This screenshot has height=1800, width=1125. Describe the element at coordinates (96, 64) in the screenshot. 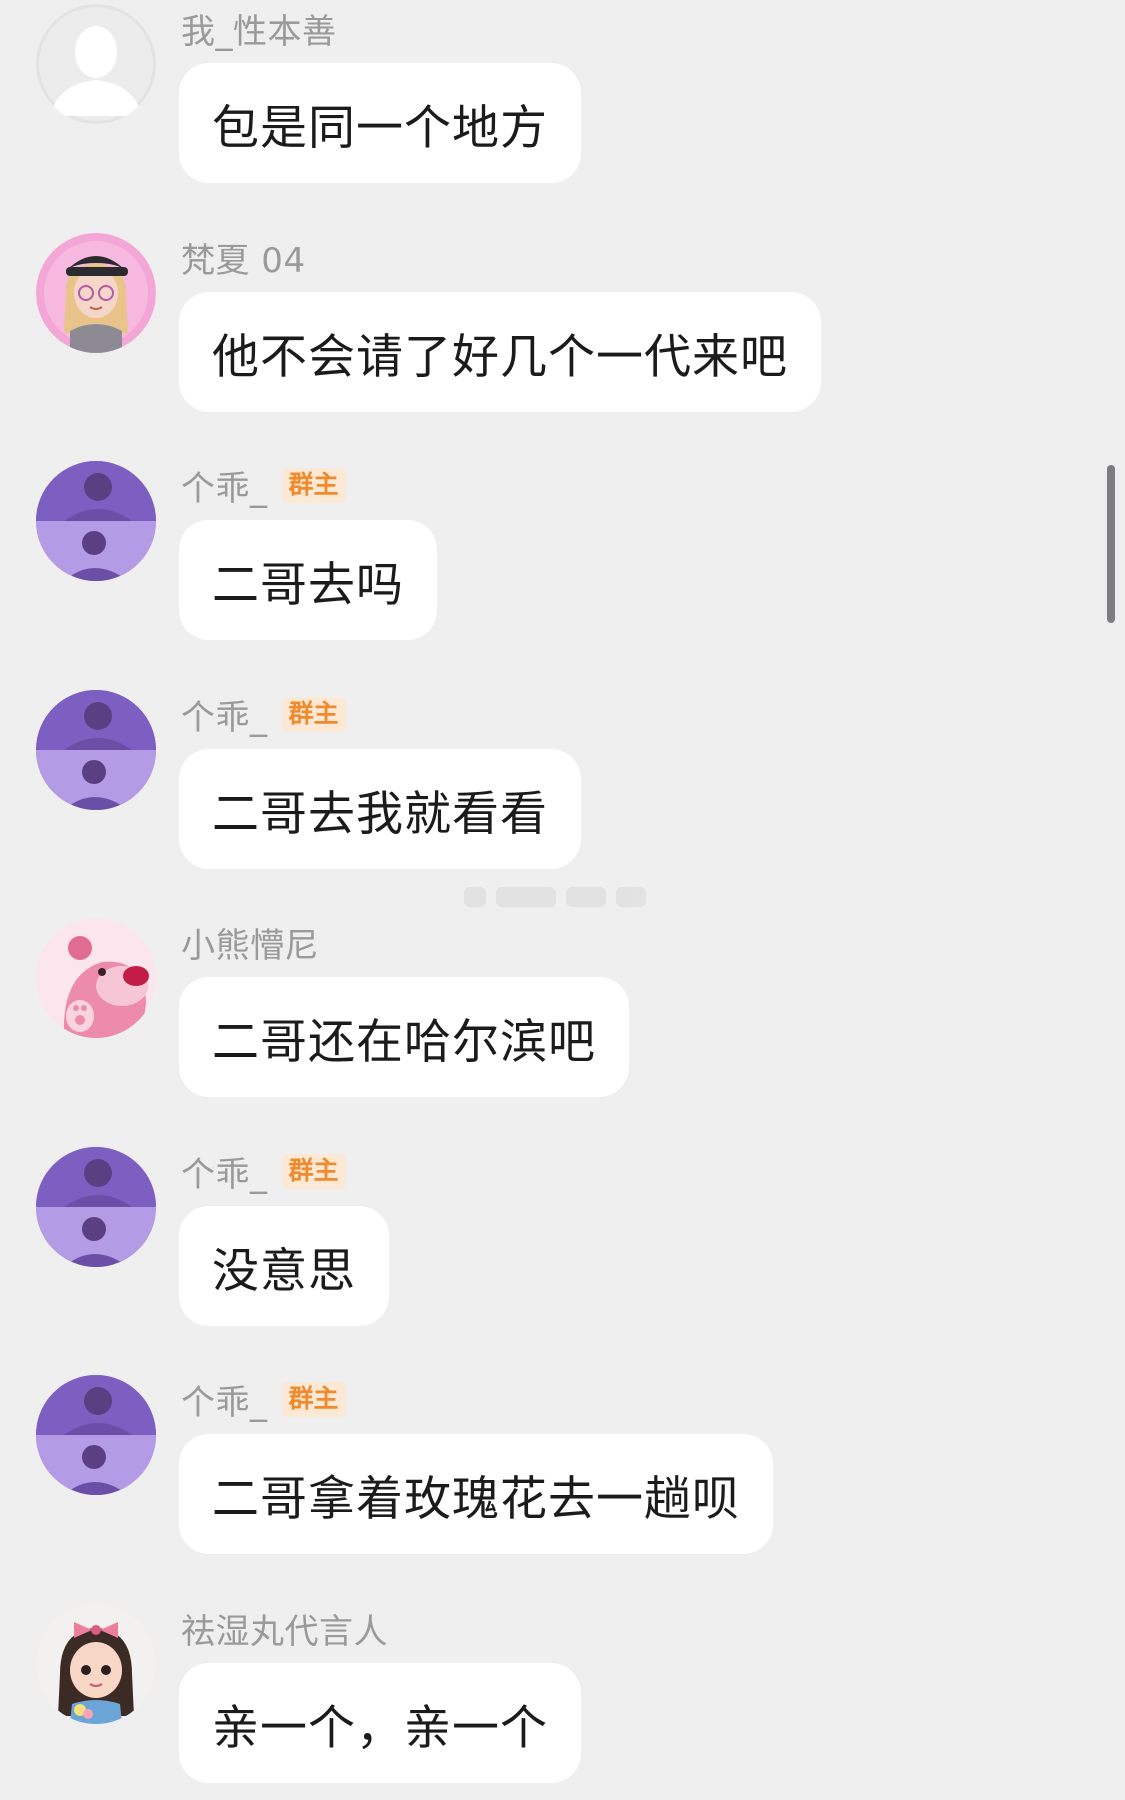

I see `avatar-default-person-icon` at that location.